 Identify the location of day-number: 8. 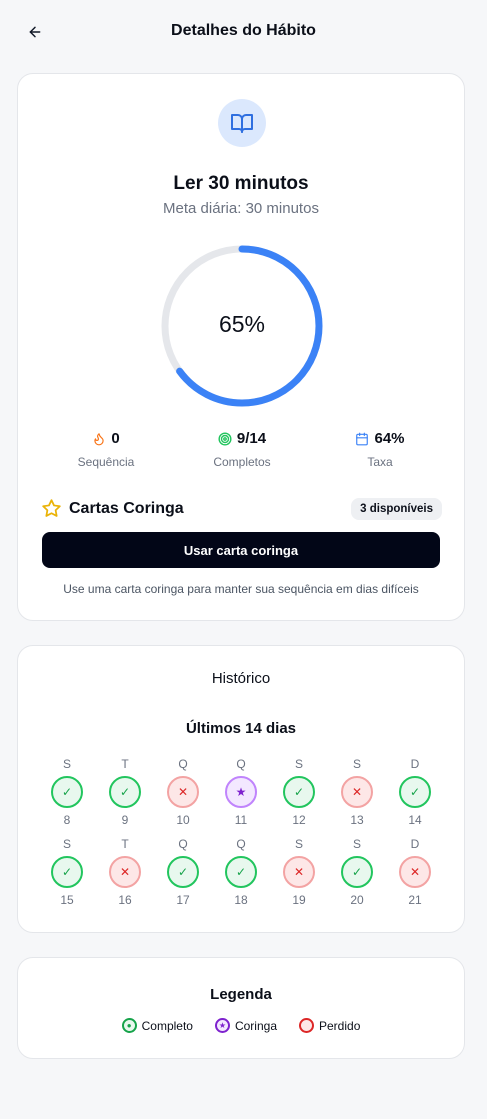
(67, 820).